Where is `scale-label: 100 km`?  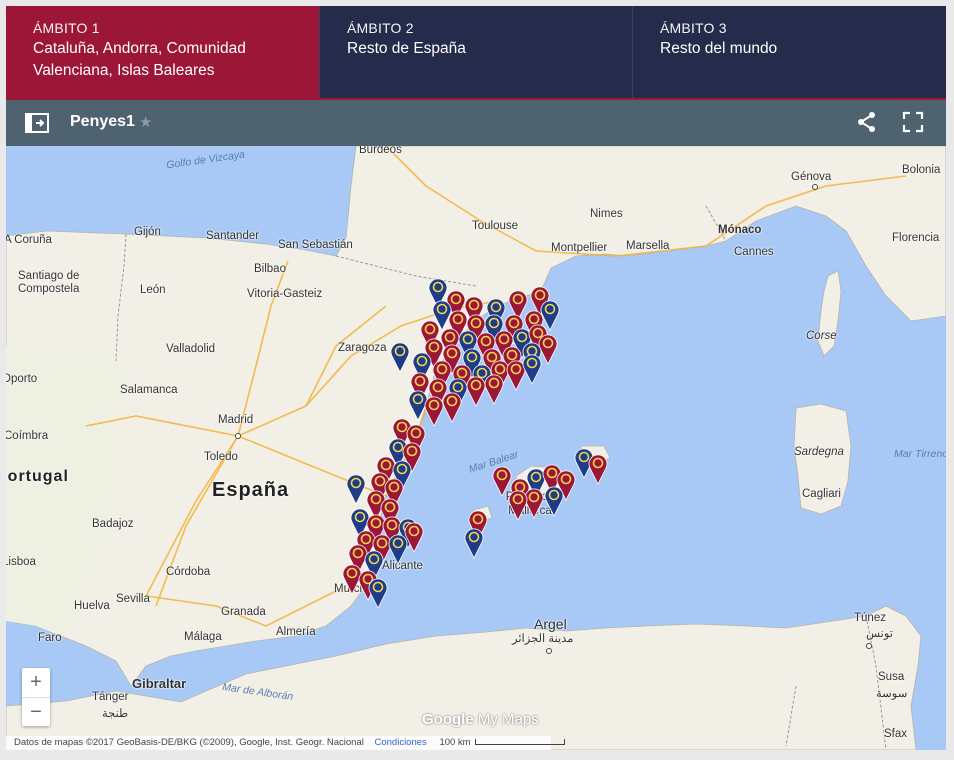
scale-label: 100 km is located at coordinates (455, 742).